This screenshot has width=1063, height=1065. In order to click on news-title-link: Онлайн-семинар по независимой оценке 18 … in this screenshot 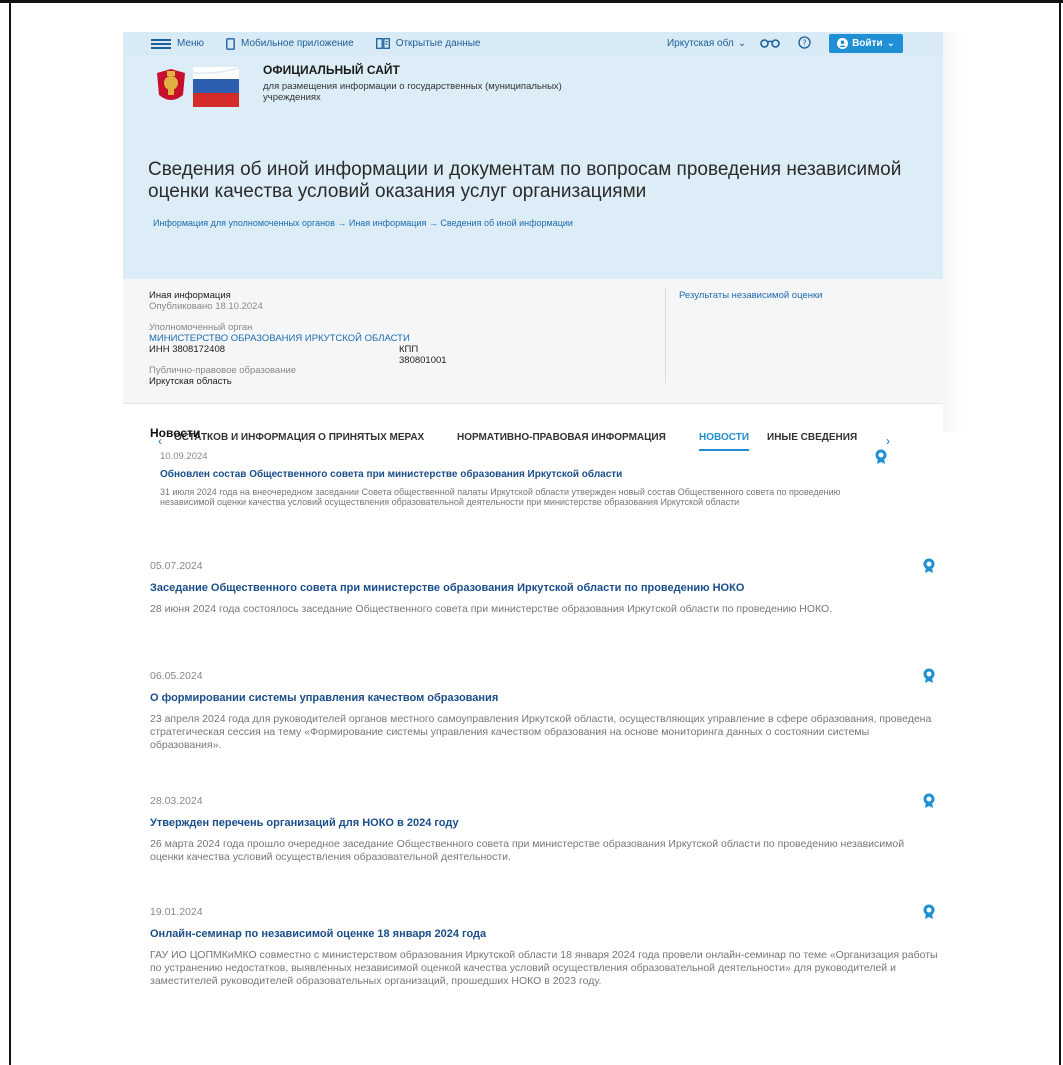, I will do `click(545, 934)`.